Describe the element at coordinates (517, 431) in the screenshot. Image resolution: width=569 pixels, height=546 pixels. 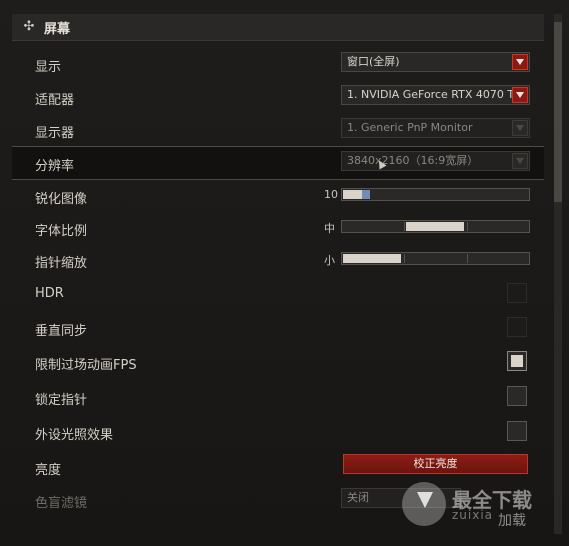
I see `peripheral-lighting-checkbox` at that location.